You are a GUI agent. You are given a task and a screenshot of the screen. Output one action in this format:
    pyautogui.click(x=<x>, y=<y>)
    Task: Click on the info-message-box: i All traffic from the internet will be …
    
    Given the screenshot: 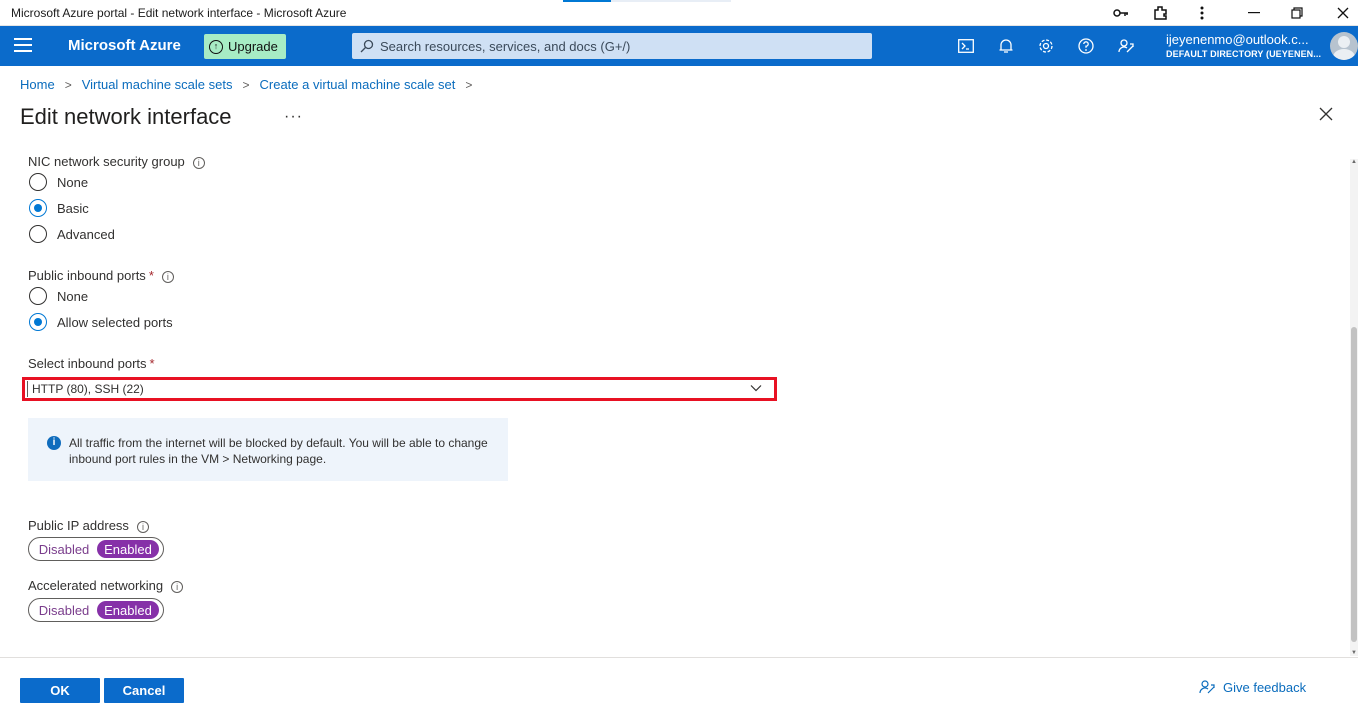 What is the action you would take?
    pyautogui.click(x=268, y=449)
    